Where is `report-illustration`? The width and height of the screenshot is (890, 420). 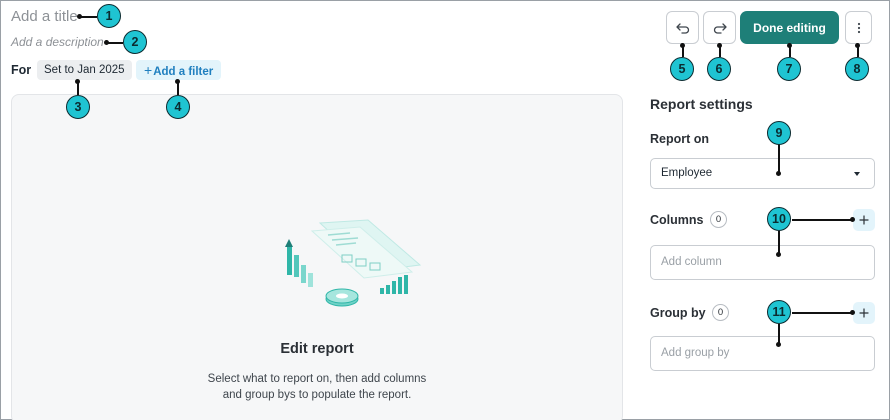
report-illustration is located at coordinates (353, 263).